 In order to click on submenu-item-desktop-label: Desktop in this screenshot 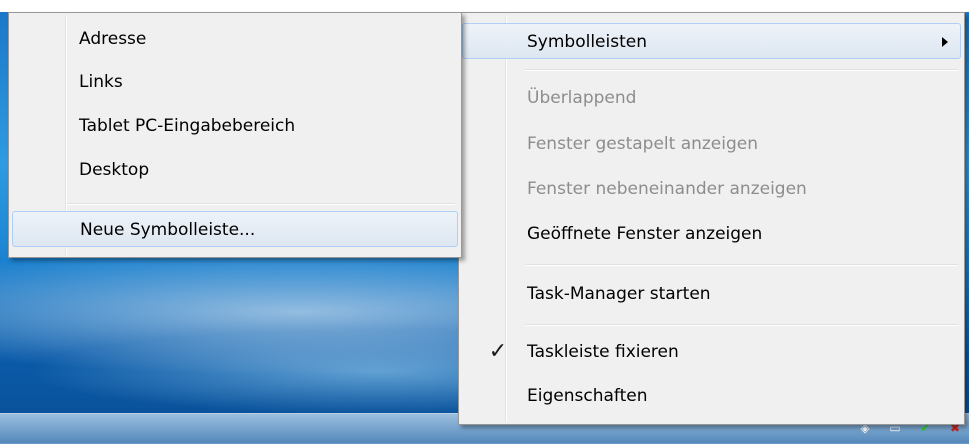, I will do `click(114, 170)`.